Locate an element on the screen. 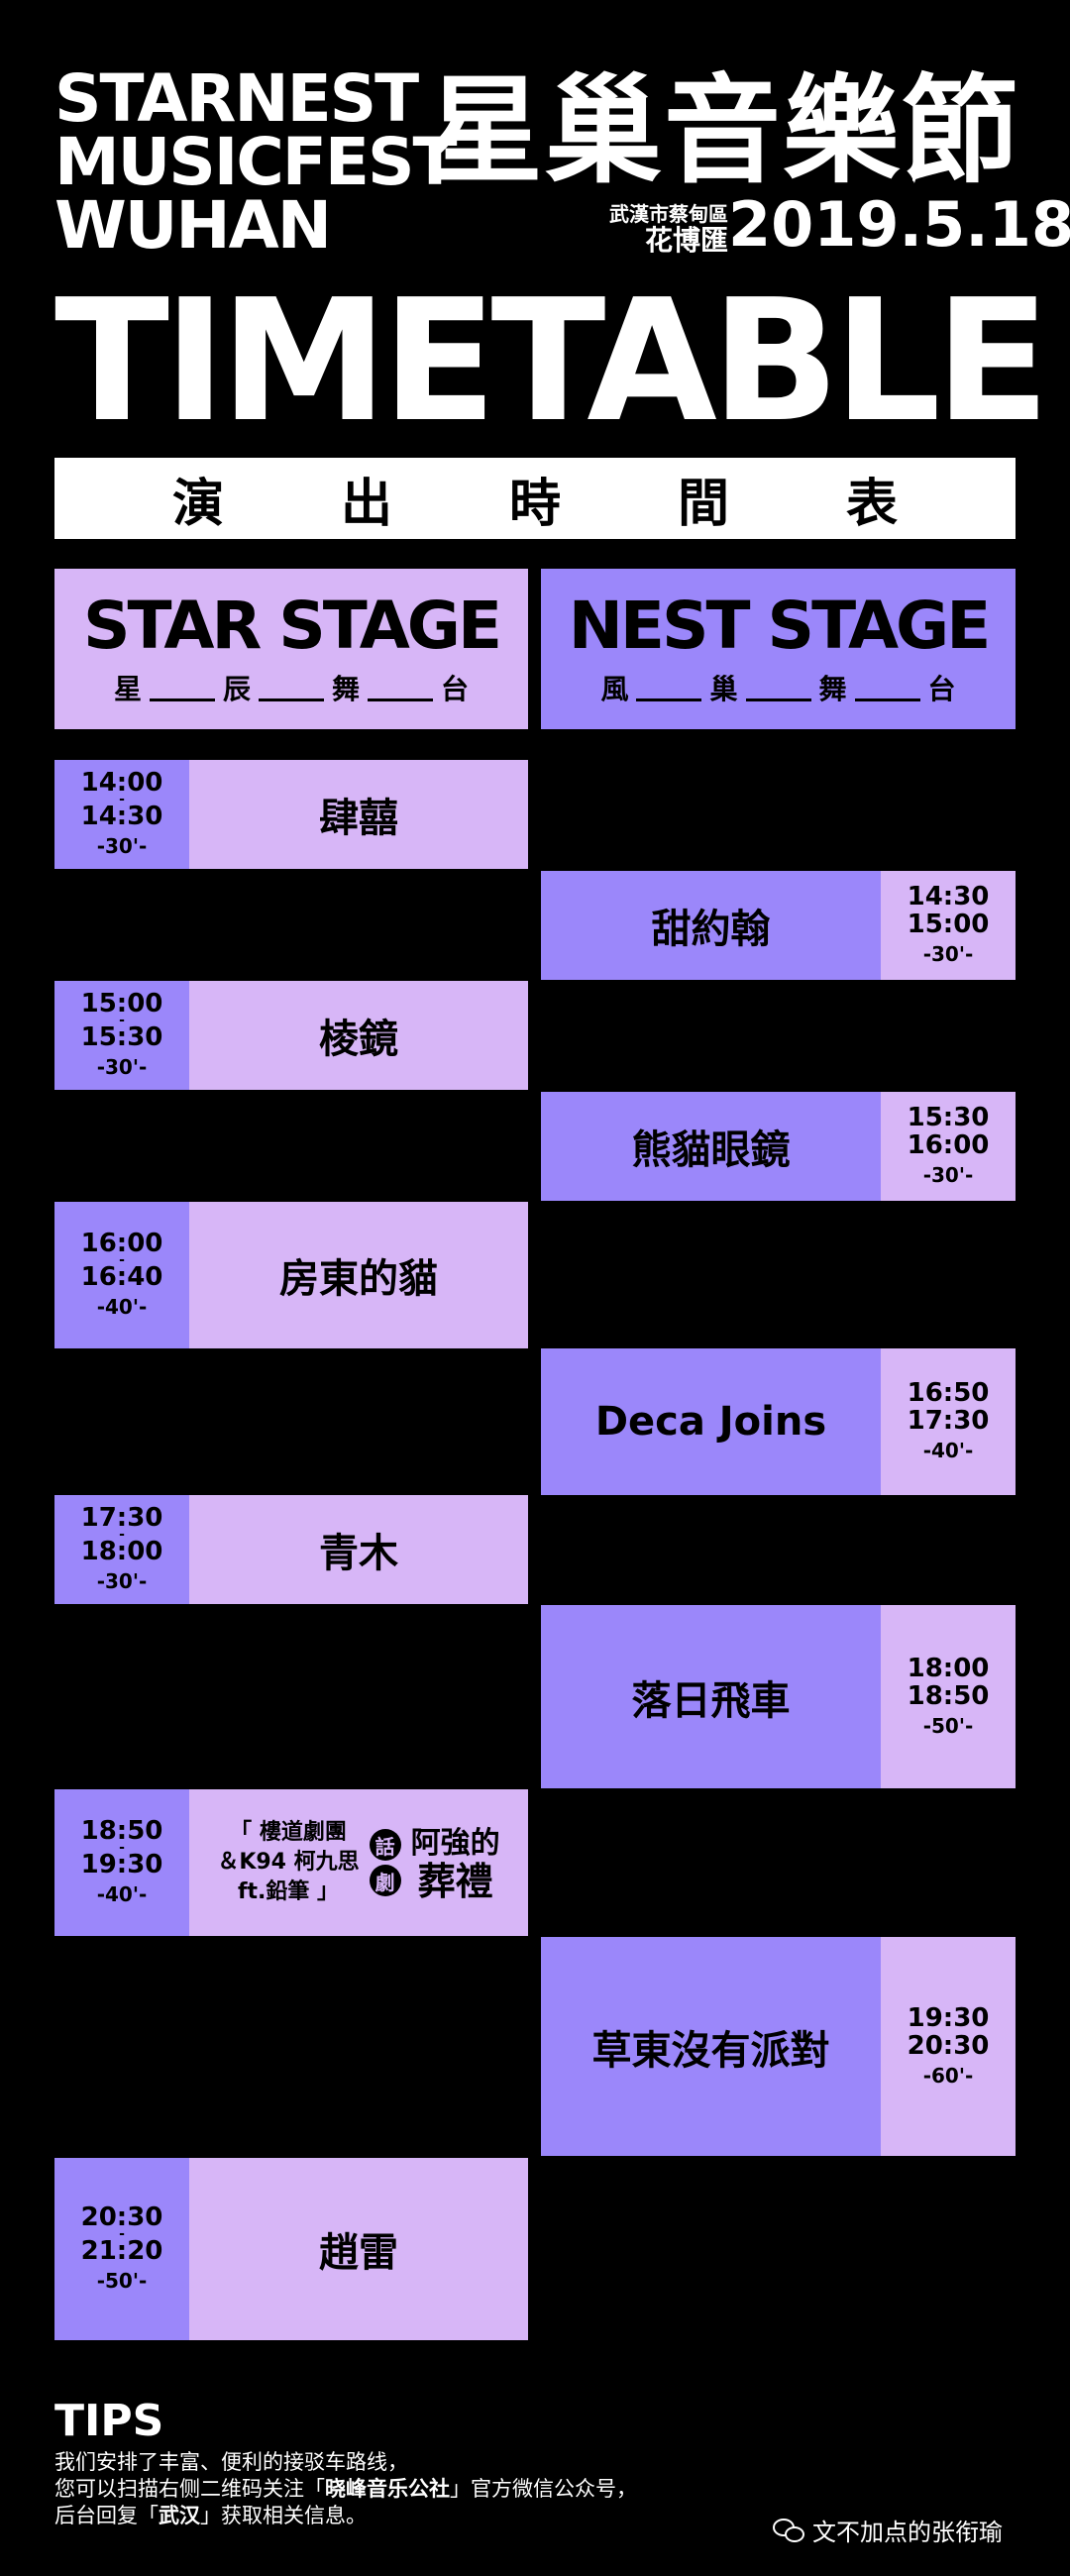 Image resolution: width=1070 pixels, height=2576 pixels. end-time: 15:00 is located at coordinates (948, 925).